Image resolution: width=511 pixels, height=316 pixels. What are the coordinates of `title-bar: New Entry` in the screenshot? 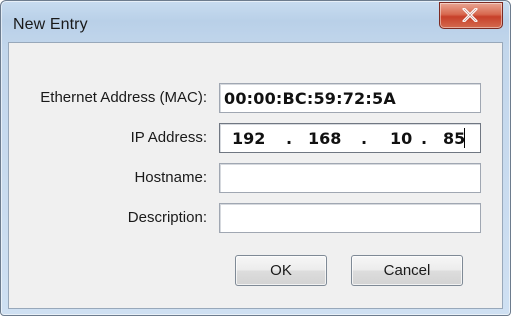 It's located at (255, 22).